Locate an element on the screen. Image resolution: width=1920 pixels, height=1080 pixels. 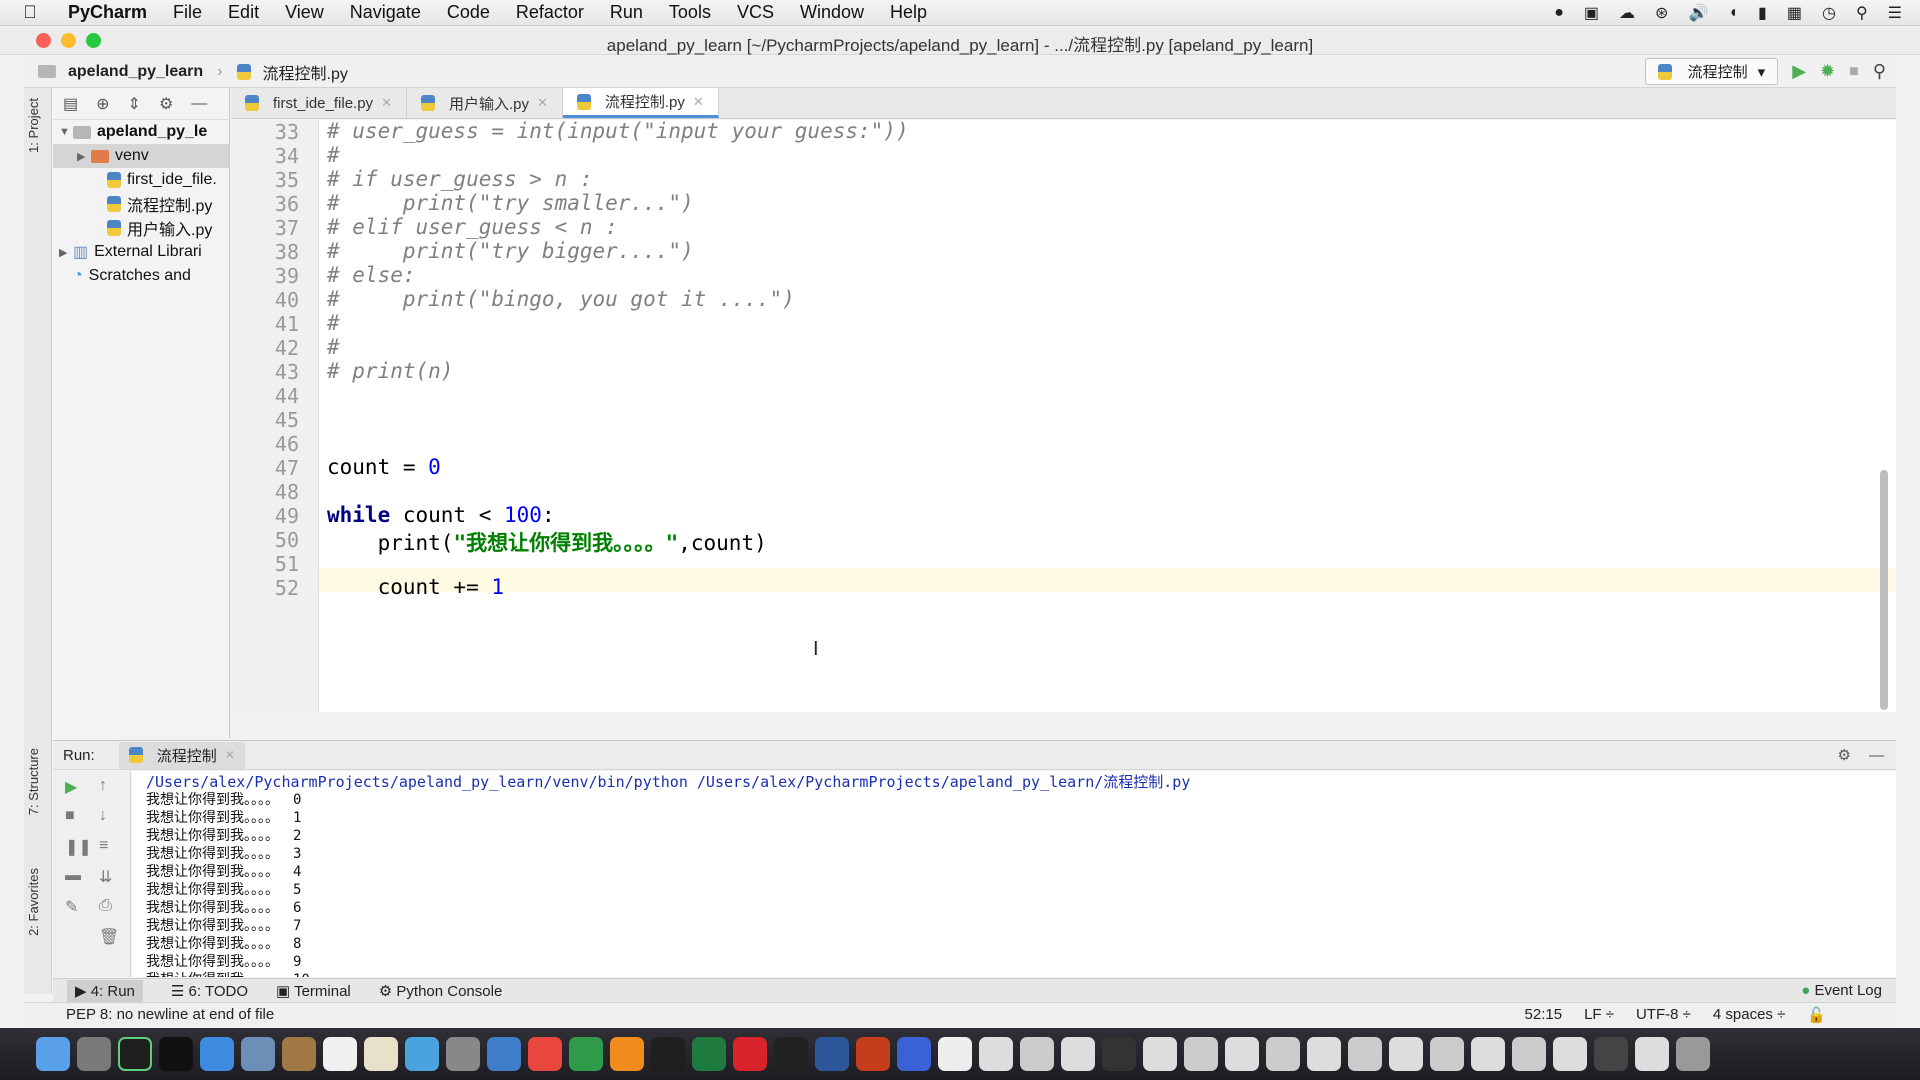
numbers-icon is located at coordinates (504, 1054).